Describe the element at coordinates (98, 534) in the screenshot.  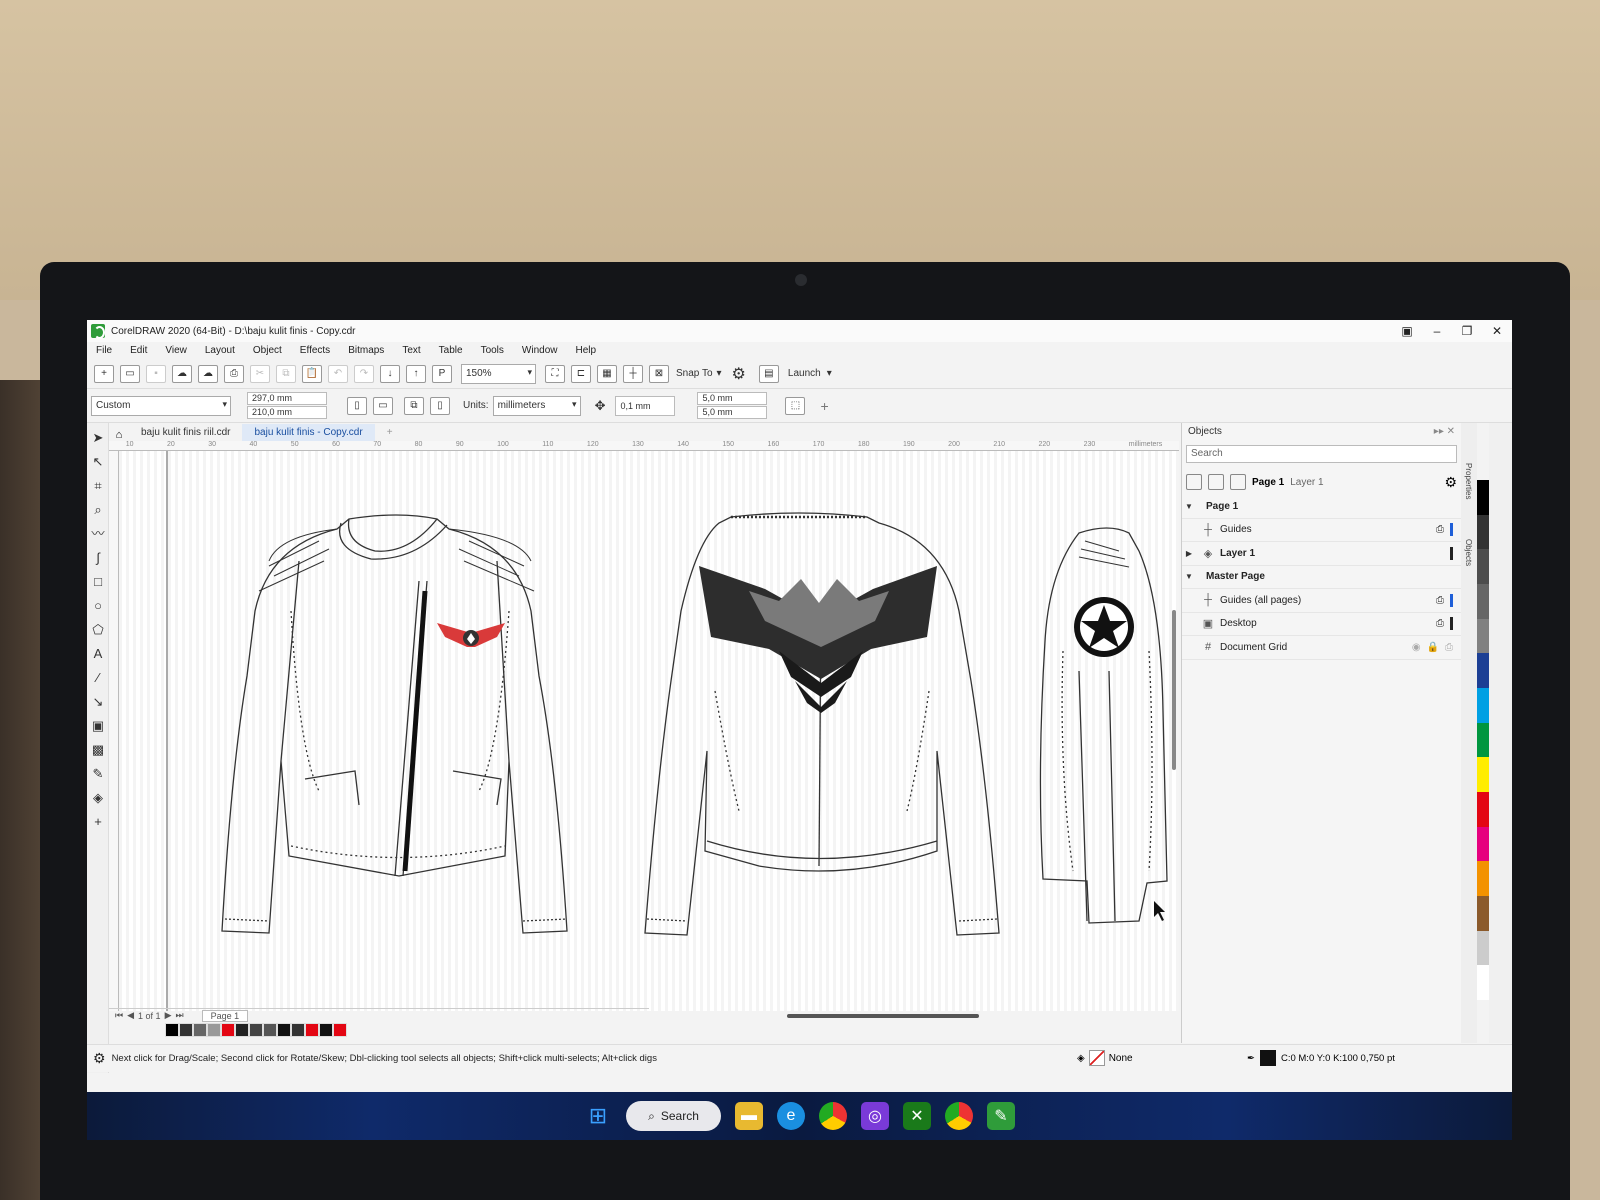
I see `freehand-tool-icon: 〰` at that location.